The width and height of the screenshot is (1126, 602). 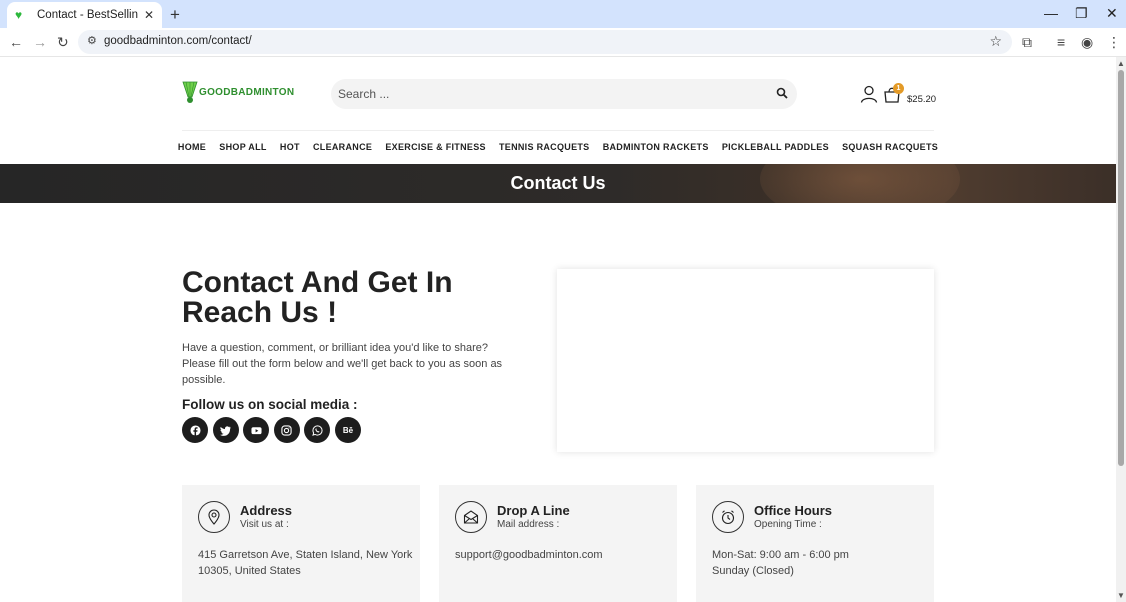 What do you see at coordinates (782, 93) in the screenshot?
I see `search-icon` at bounding box center [782, 93].